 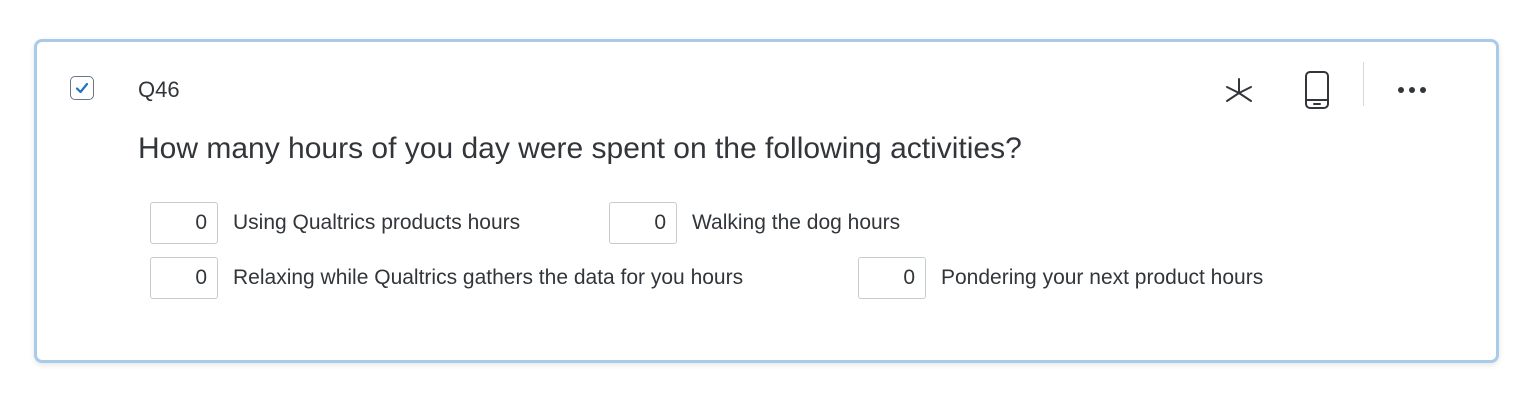 I want to click on more-options-icon, so click(x=1412, y=90).